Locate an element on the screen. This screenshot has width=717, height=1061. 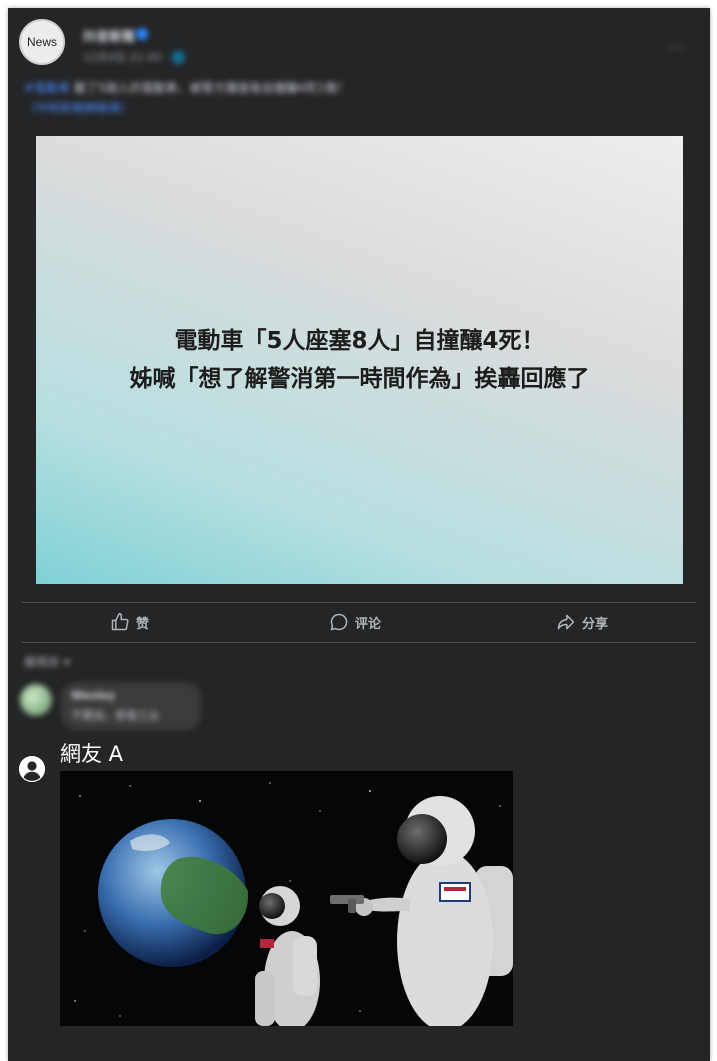
thumbs-up-icon is located at coordinates (120, 621).